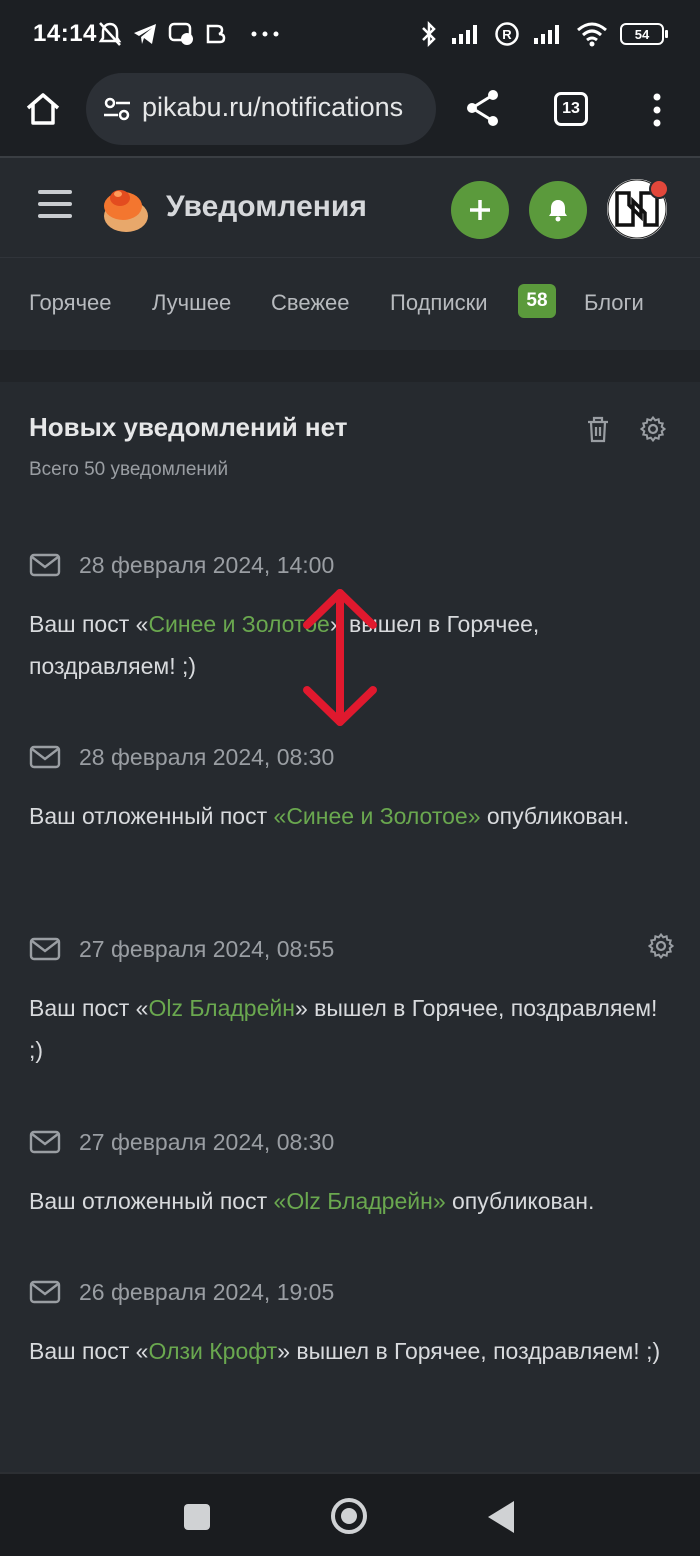 The width and height of the screenshot is (700, 1556). I want to click on notification-date: 27 февраля 2024, 08:30, so click(207, 1141).